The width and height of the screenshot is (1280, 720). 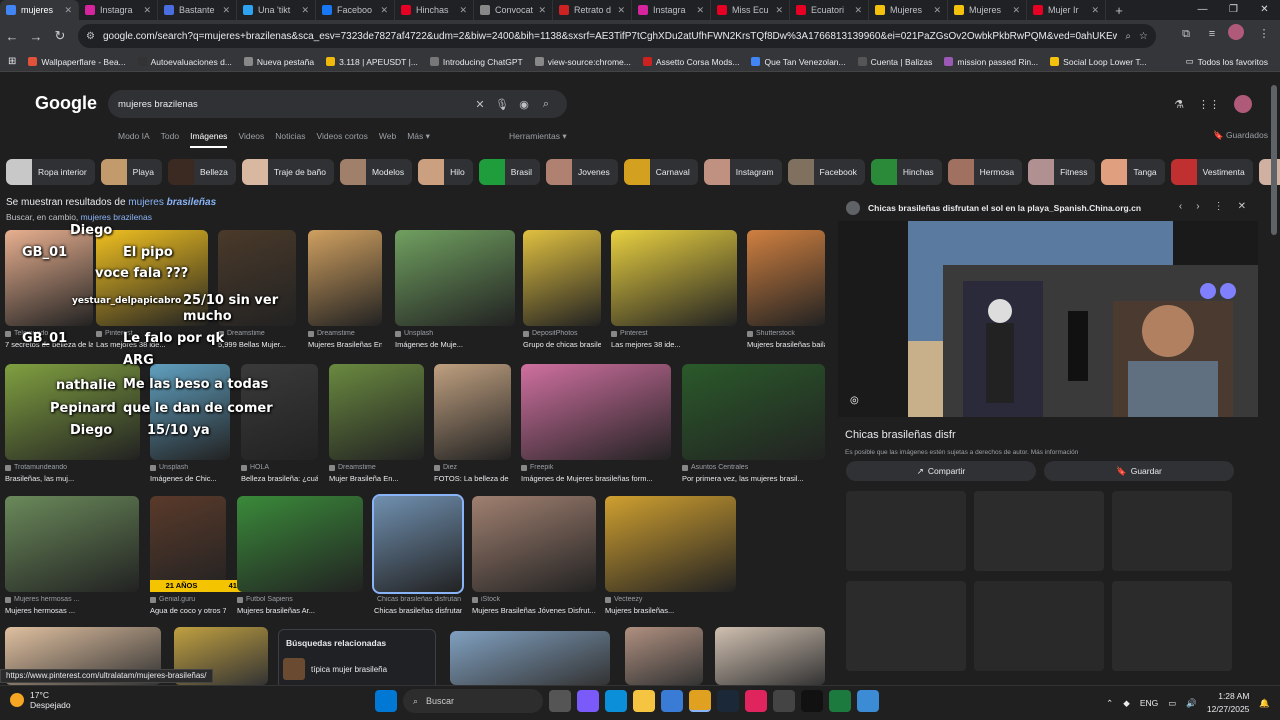 I want to click on media-icon: ≡, so click(x=1212, y=34).